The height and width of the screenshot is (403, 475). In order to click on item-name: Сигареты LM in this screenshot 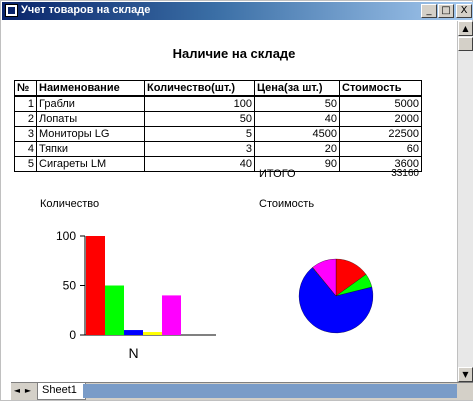, I will do `click(90, 164)`.